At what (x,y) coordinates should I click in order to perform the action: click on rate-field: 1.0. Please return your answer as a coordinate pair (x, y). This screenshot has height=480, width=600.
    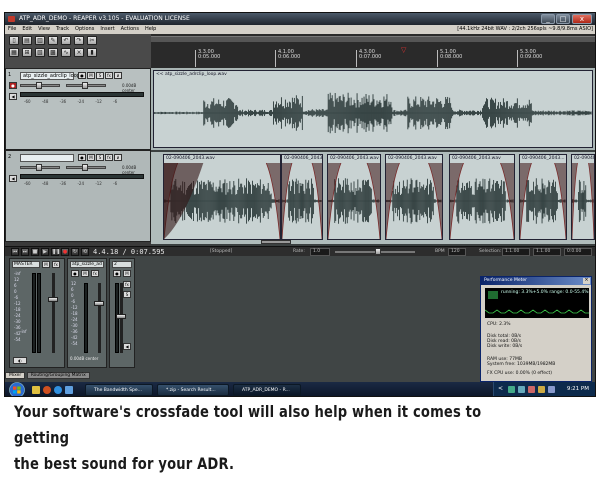
    Looking at the image, I should click on (320, 252).